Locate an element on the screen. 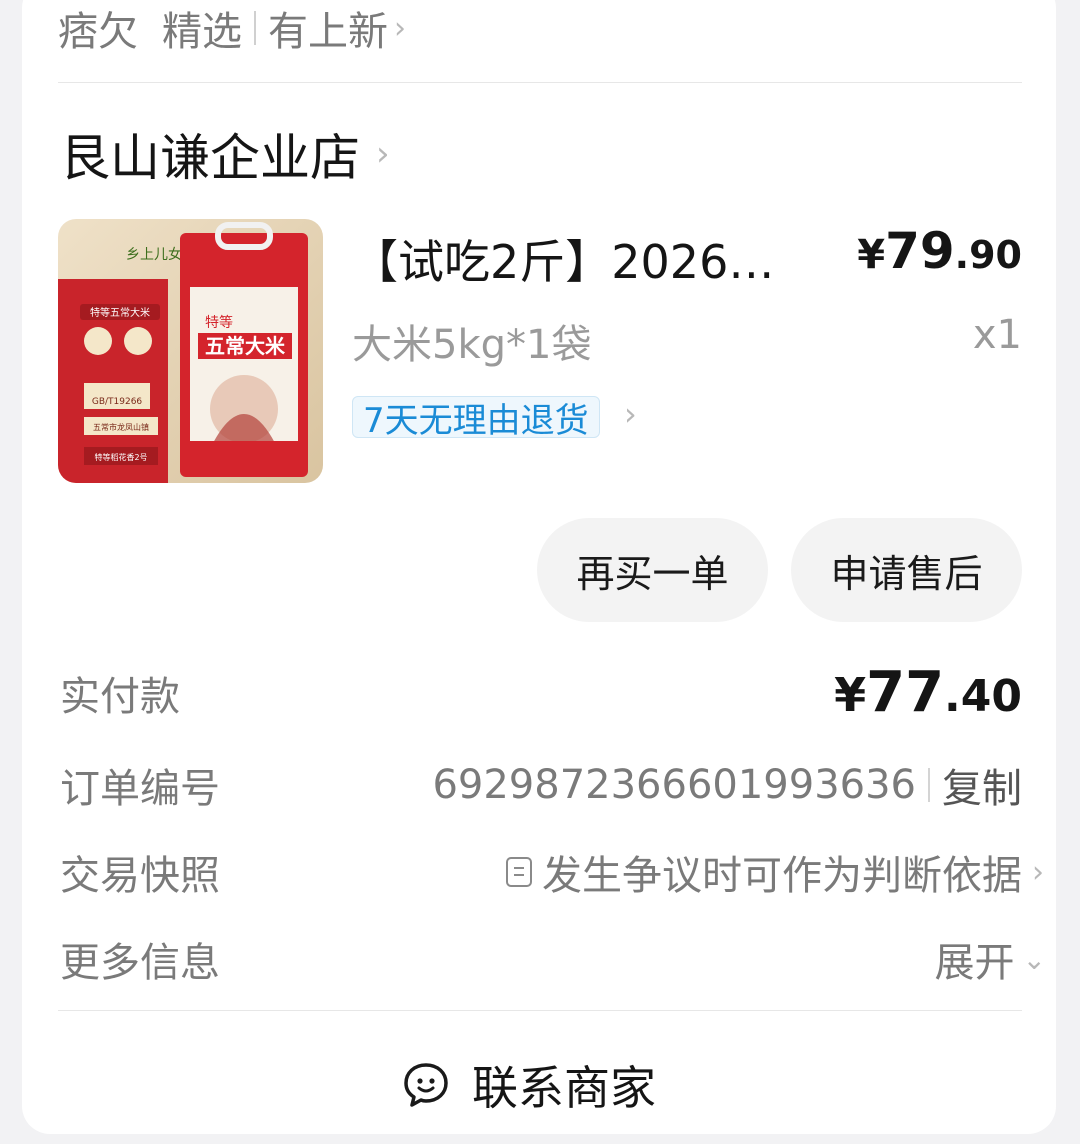 This screenshot has width=1080, height=1144. snapshot-link: 发生争议时可作为判断依据 › is located at coordinates (775, 872).